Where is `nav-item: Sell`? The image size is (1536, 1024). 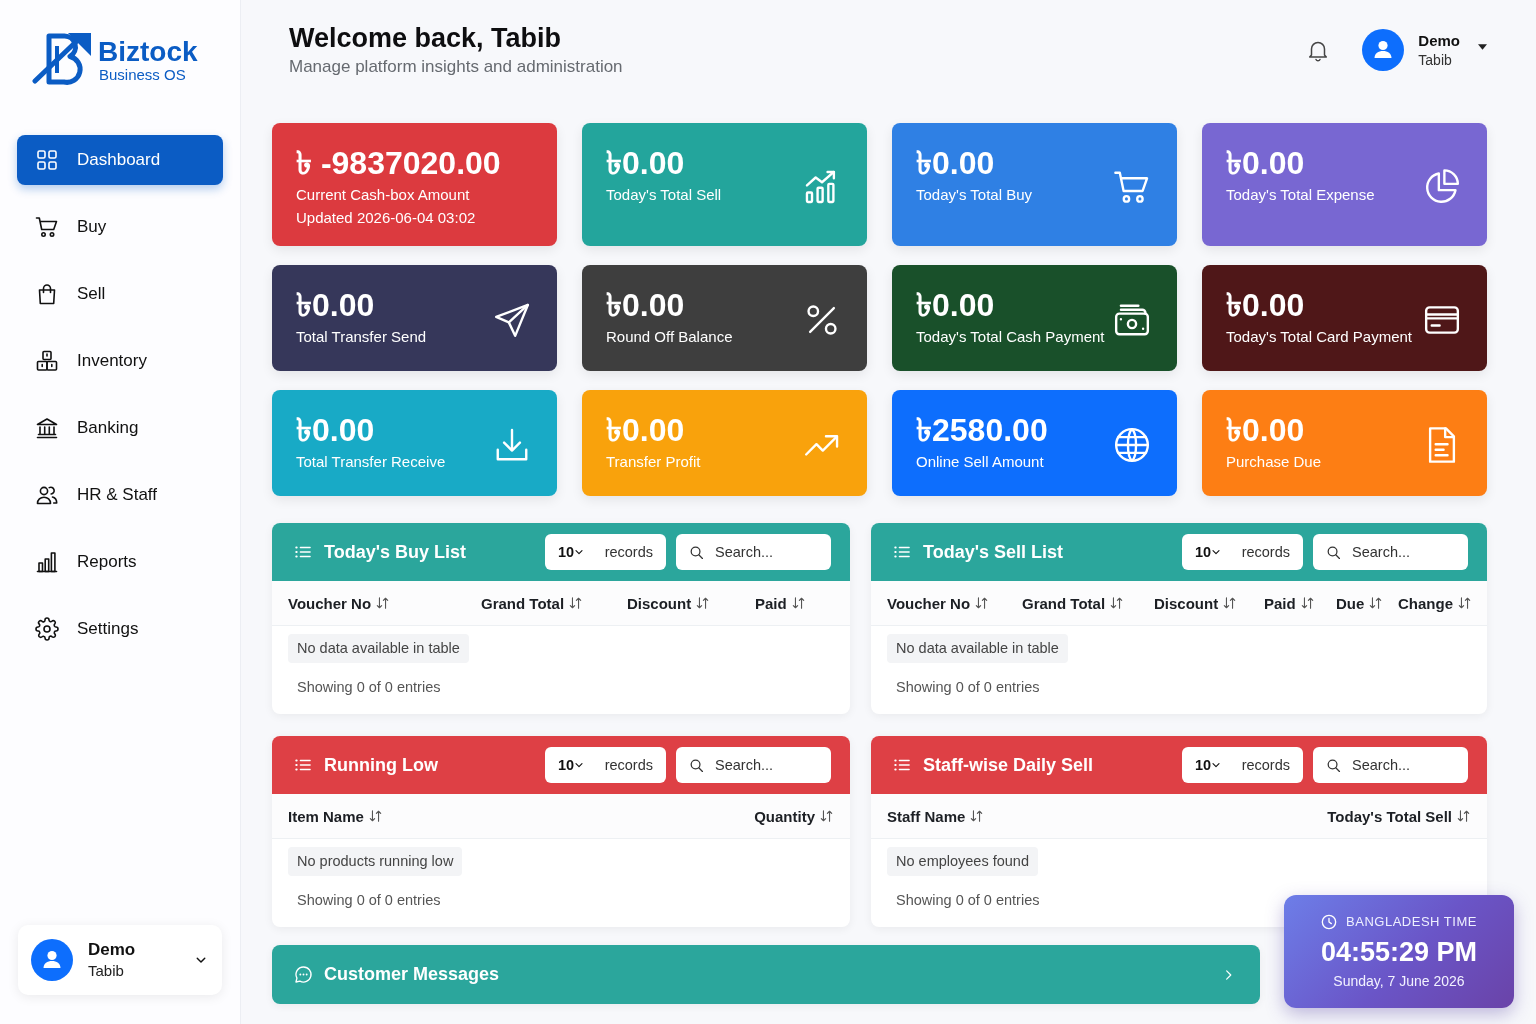
nav-item: Sell is located at coordinates (120, 294).